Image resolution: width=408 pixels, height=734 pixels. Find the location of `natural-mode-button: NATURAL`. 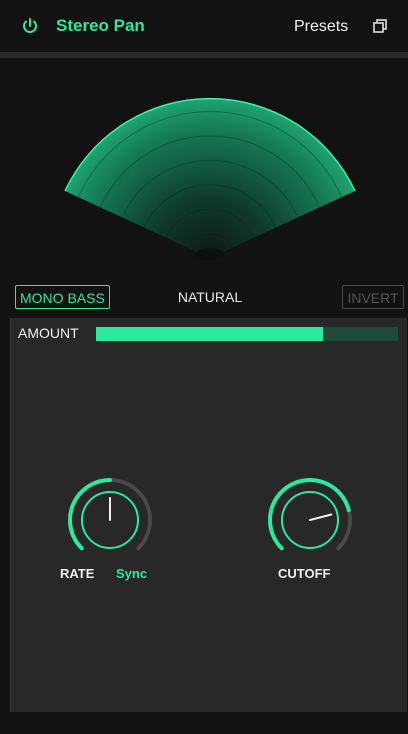

natural-mode-button: NATURAL is located at coordinates (210, 297).